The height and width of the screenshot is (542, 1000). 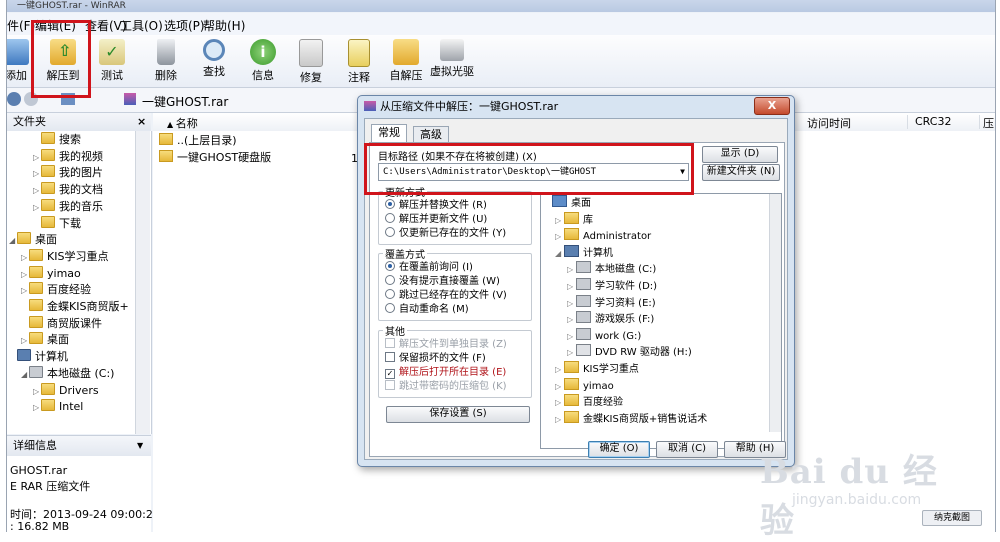 I want to click on info-button: i 信息, so click(x=263, y=61).